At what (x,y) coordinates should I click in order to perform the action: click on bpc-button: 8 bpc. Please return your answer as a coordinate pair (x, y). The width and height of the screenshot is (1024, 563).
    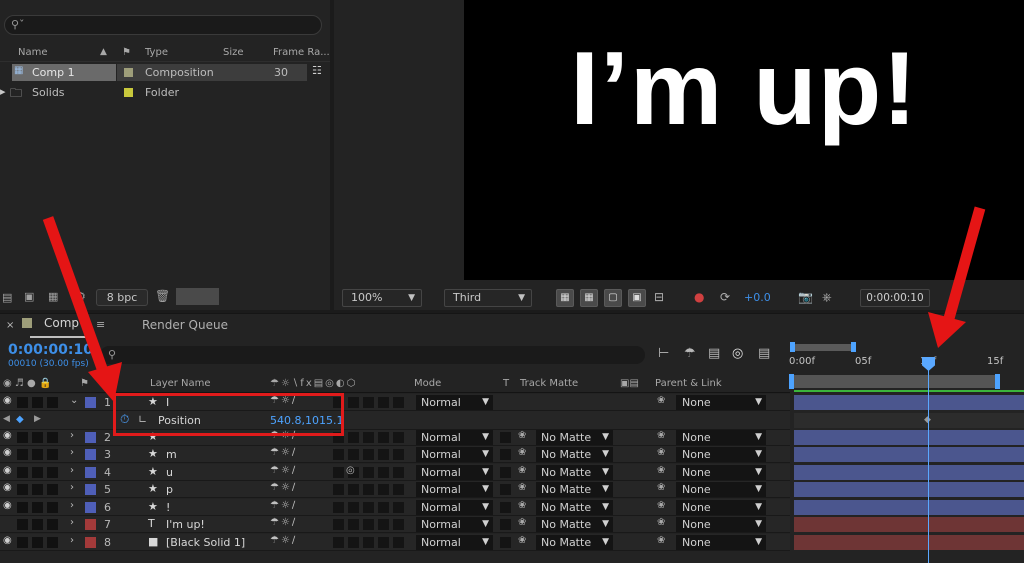
    Looking at the image, I should click on (122, 297).